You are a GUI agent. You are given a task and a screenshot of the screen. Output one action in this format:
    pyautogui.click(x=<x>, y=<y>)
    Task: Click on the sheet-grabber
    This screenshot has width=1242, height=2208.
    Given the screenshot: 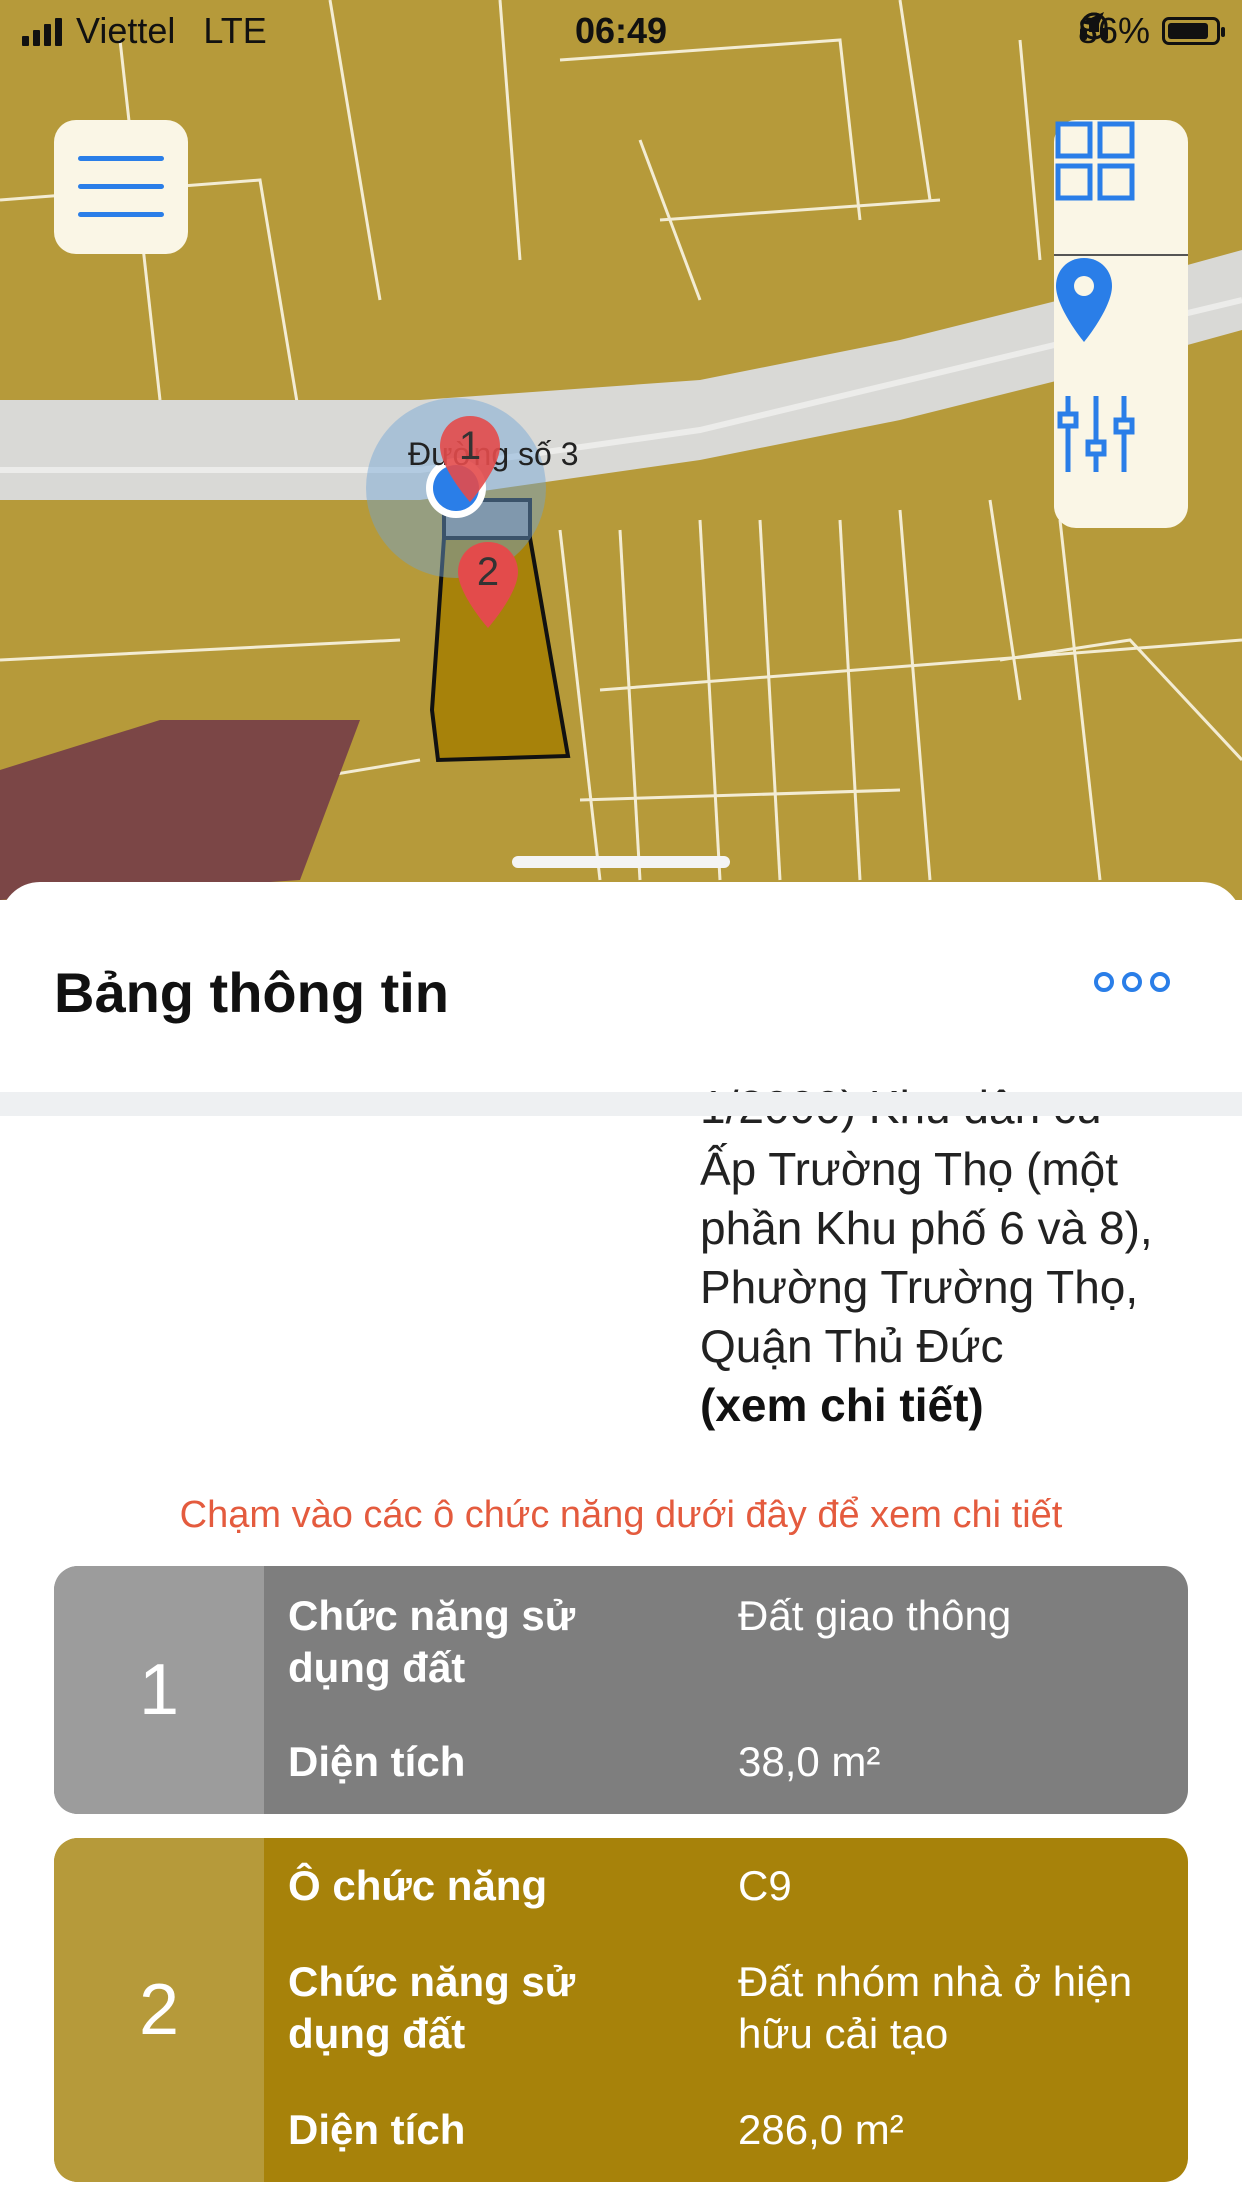 What is the action you would take?
    pyautogui.click(x=621, y=862)
    